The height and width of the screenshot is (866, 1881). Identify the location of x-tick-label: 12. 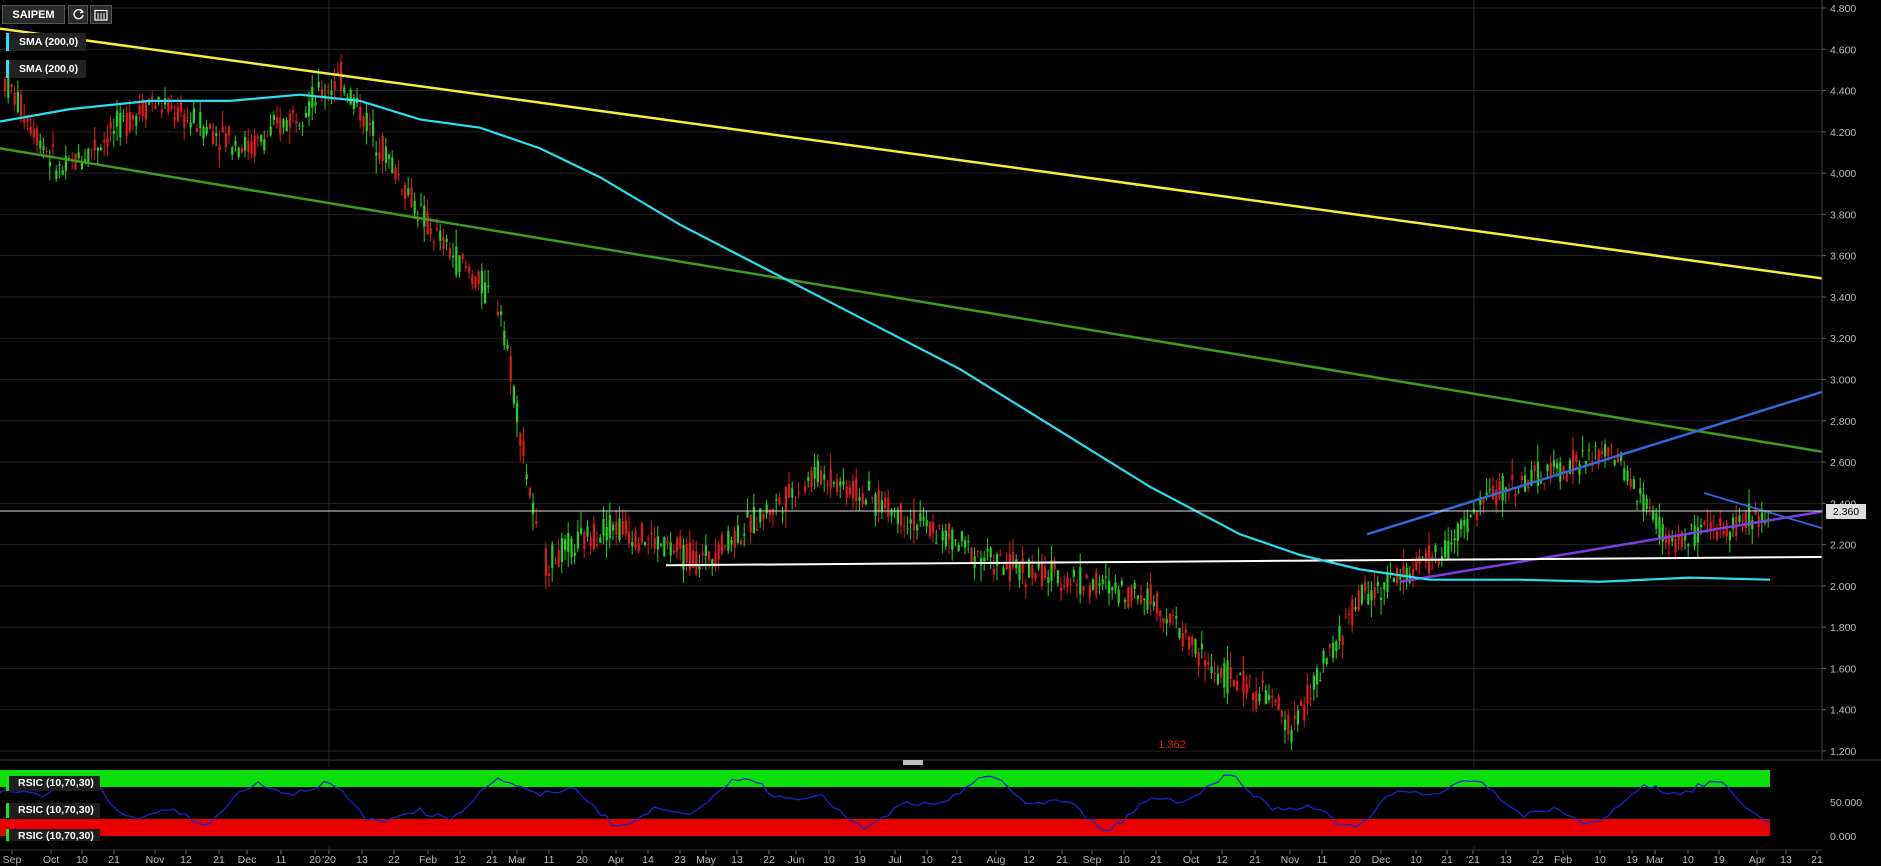
(1222, 860).